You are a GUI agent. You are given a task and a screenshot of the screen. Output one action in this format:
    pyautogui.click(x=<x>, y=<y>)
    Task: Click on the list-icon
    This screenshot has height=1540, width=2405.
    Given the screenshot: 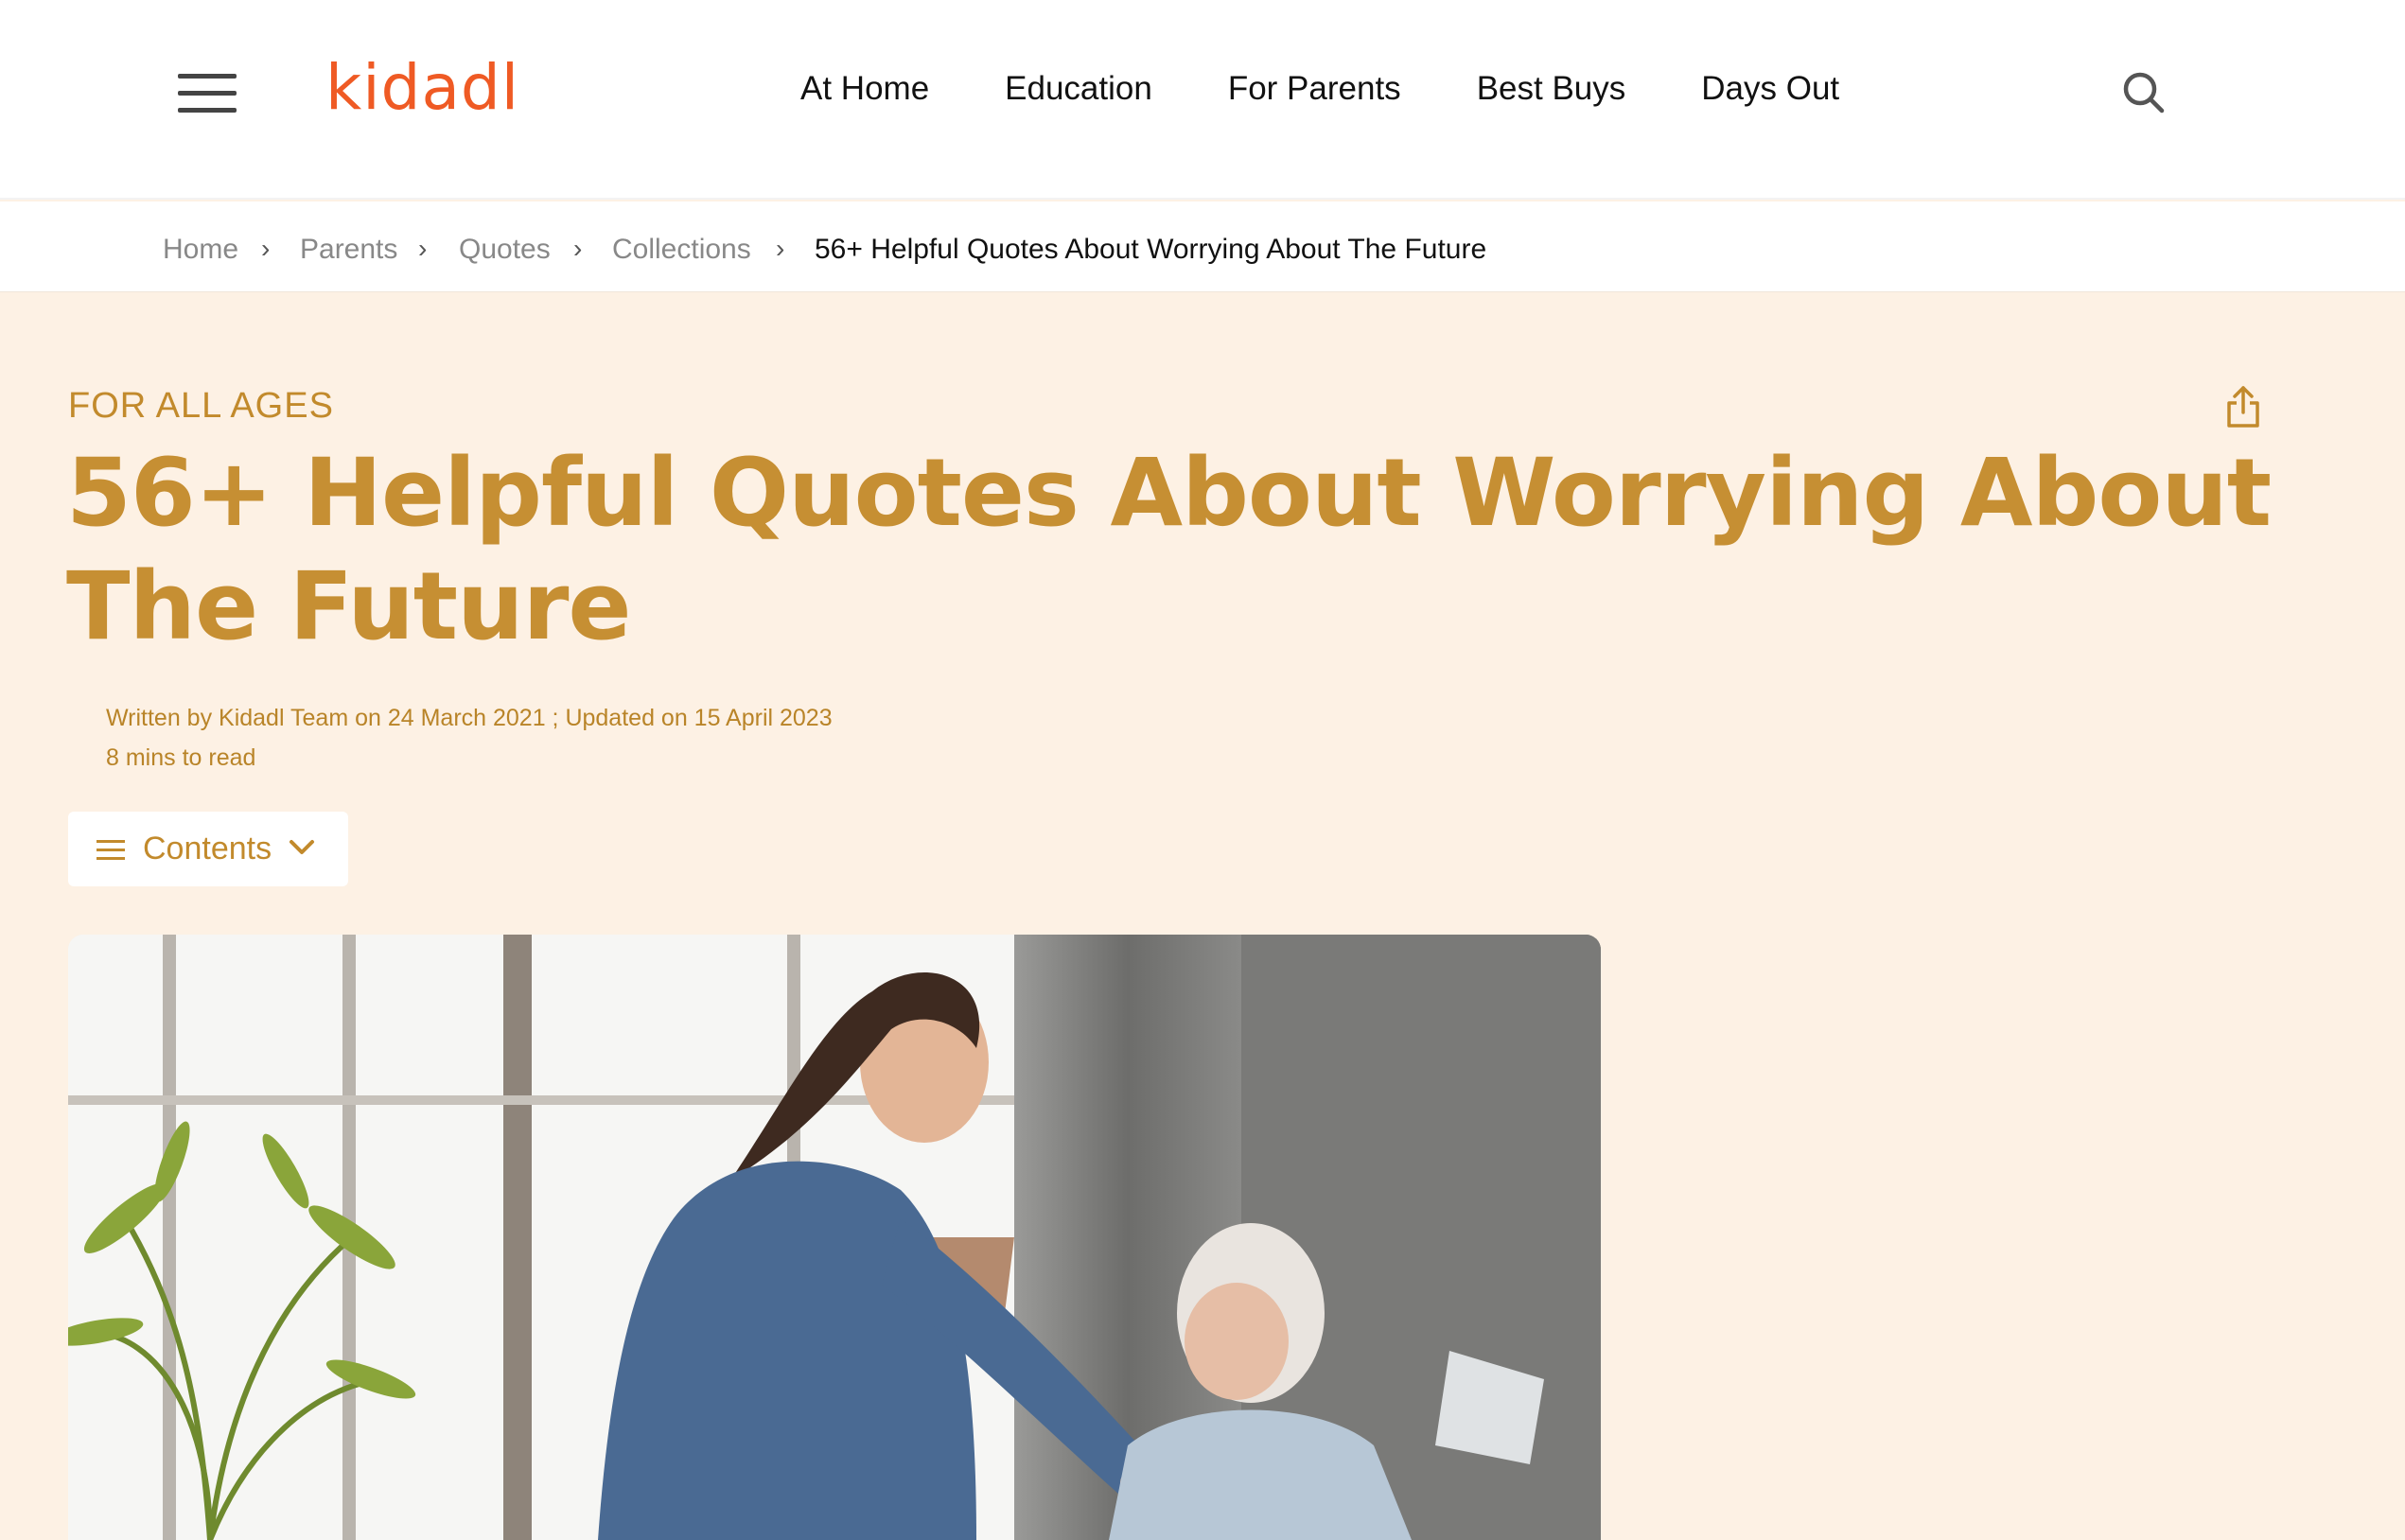 What is the action you would take?
    pyautogui.click(x=111, y=850)
    